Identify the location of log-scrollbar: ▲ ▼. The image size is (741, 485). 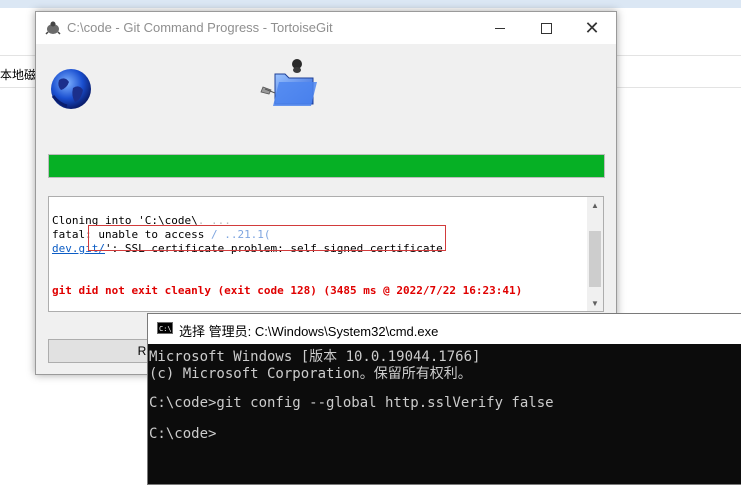
(595, 254).